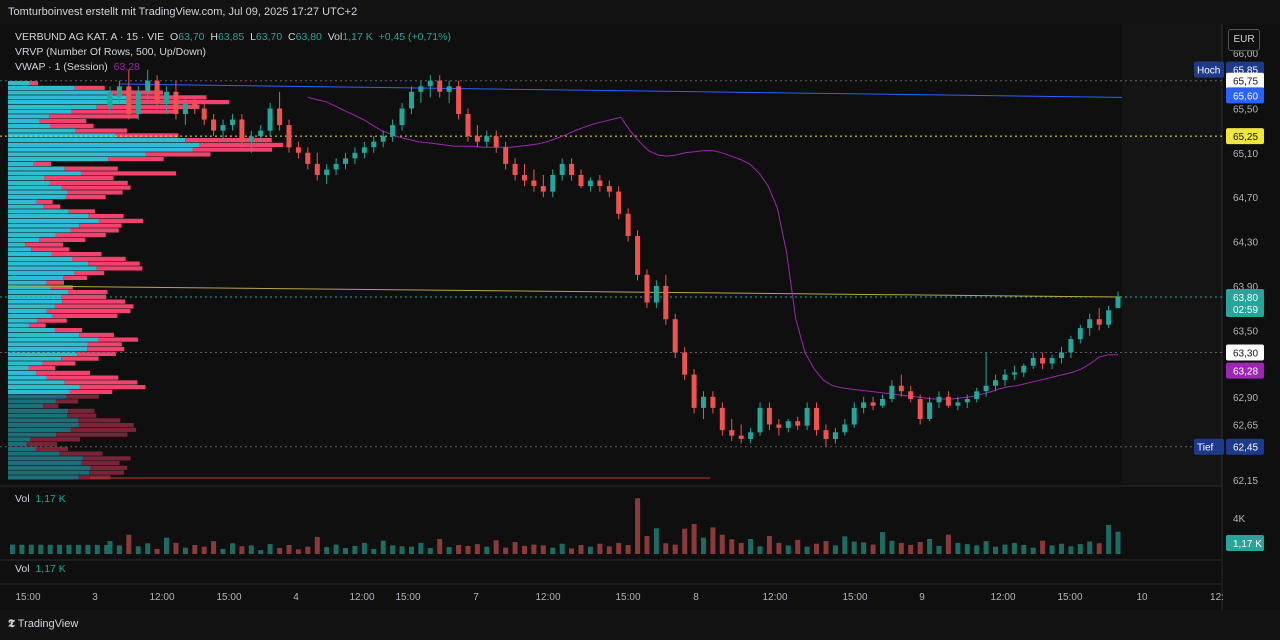 The height and width of the screenshot is (640, 1280). I want to click on symbol-name: VERBUND AG KAT. A · 15 · VIE, so click(90, 37).